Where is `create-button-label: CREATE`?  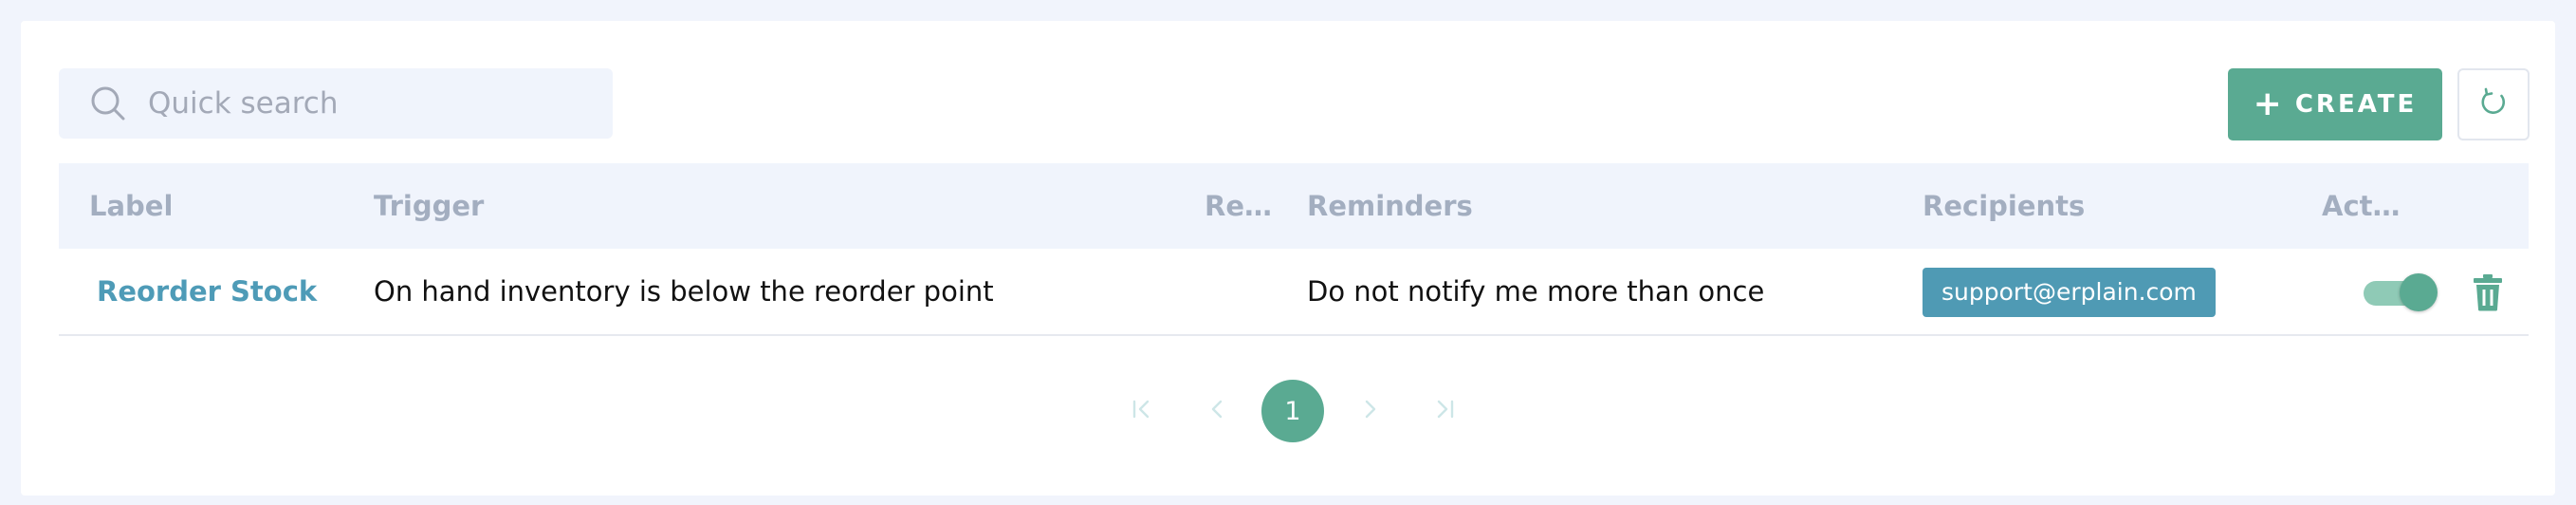 create-button-label: CREATE is located at coordinates (2356, 104).